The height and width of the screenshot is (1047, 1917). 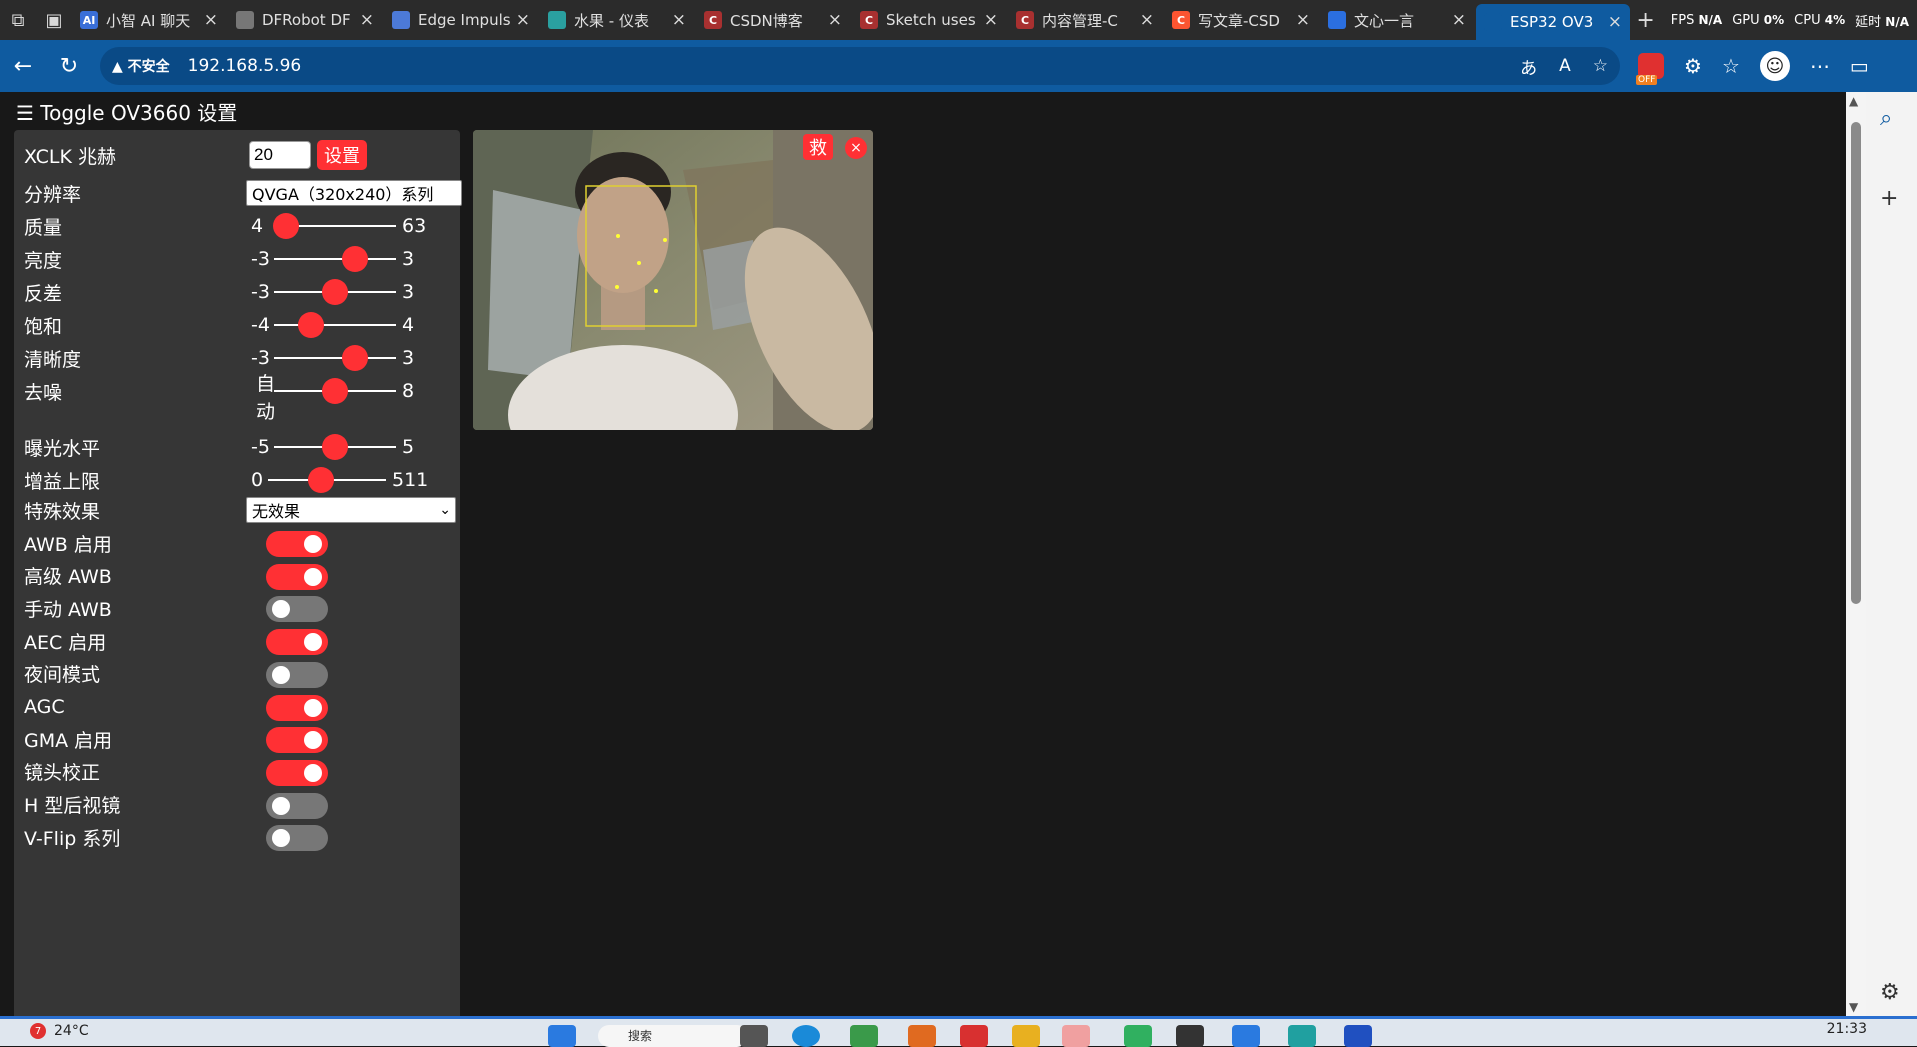 What do you see at coordinates (673, 1036) in the screenshot?
I see `taskbar-search: 搜索` at bounding box center [673, 1036].